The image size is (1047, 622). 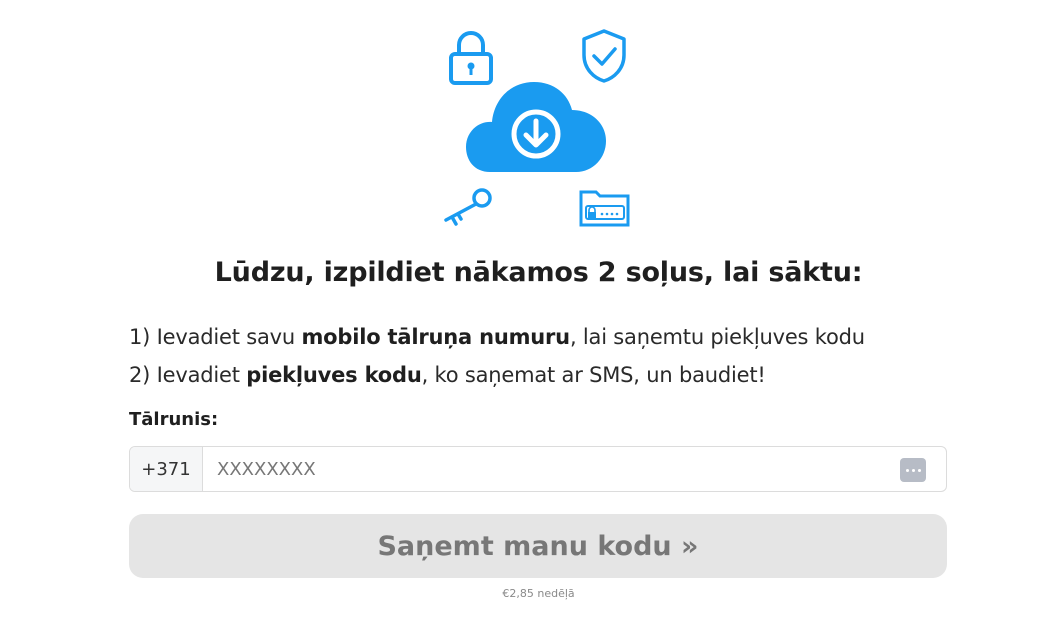 I want to click on step-2-prefix: 2) Ievadiet, so click(x=188, y=375).